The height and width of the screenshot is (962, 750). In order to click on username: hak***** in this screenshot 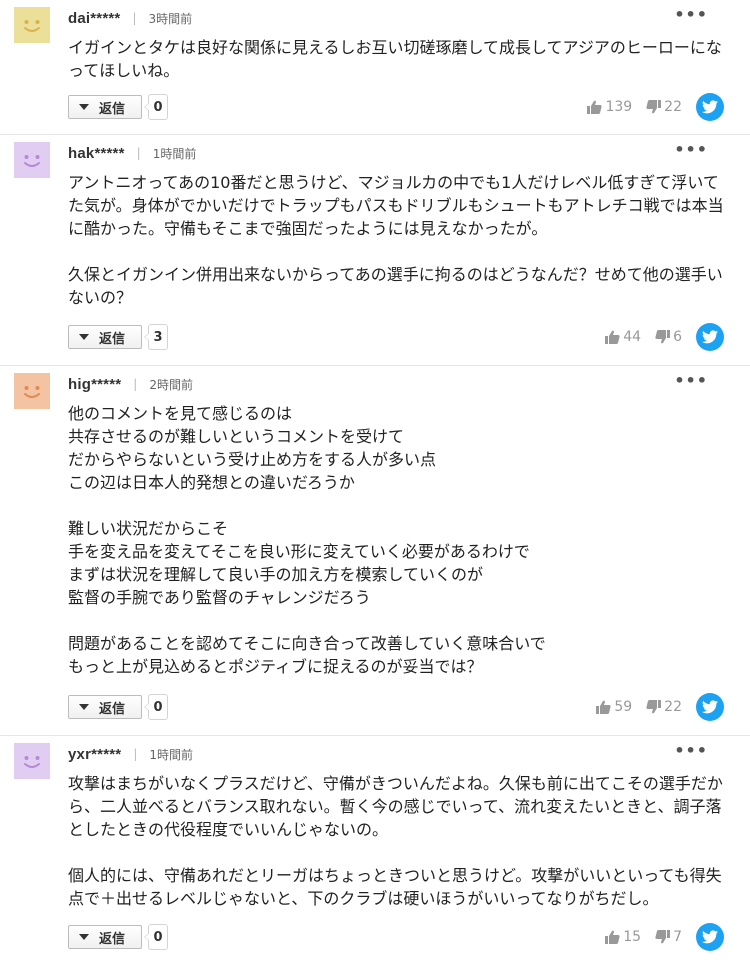, I will do `click(96, 153)`.